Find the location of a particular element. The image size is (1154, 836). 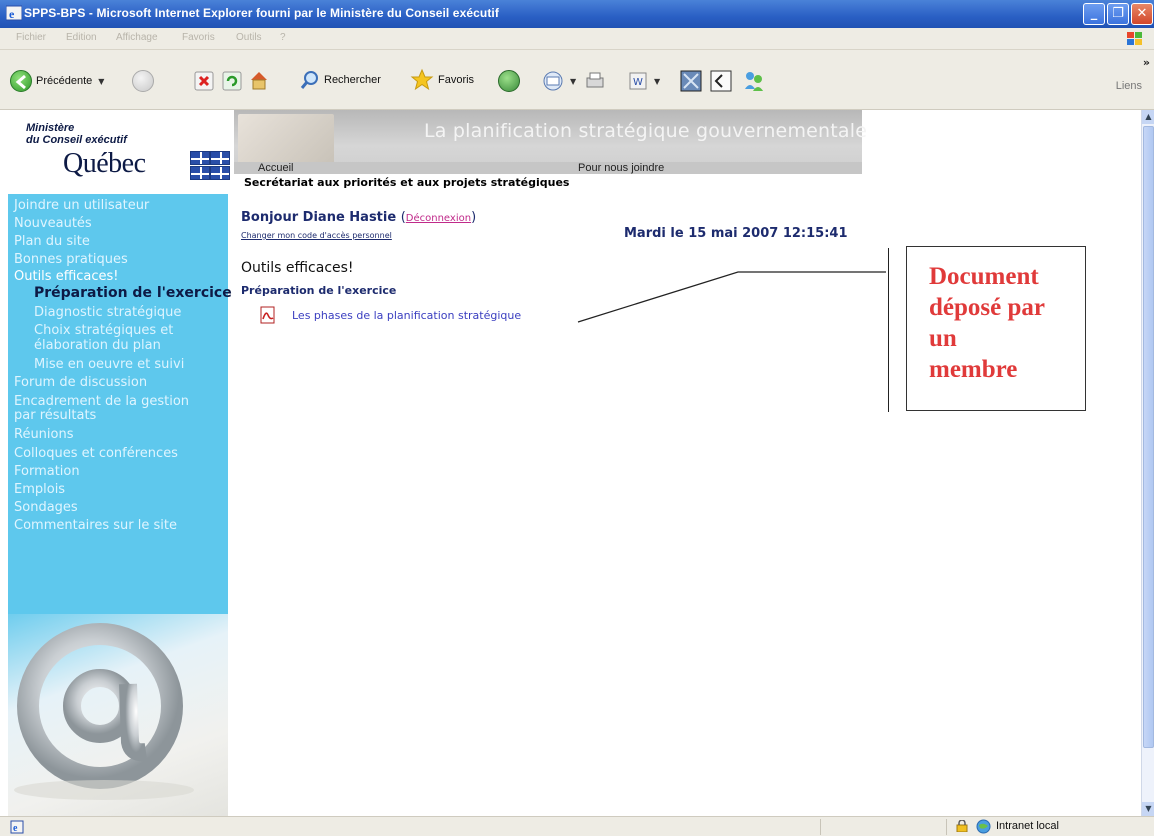

annotation-line-3: un is located at coordinates (943, 338).